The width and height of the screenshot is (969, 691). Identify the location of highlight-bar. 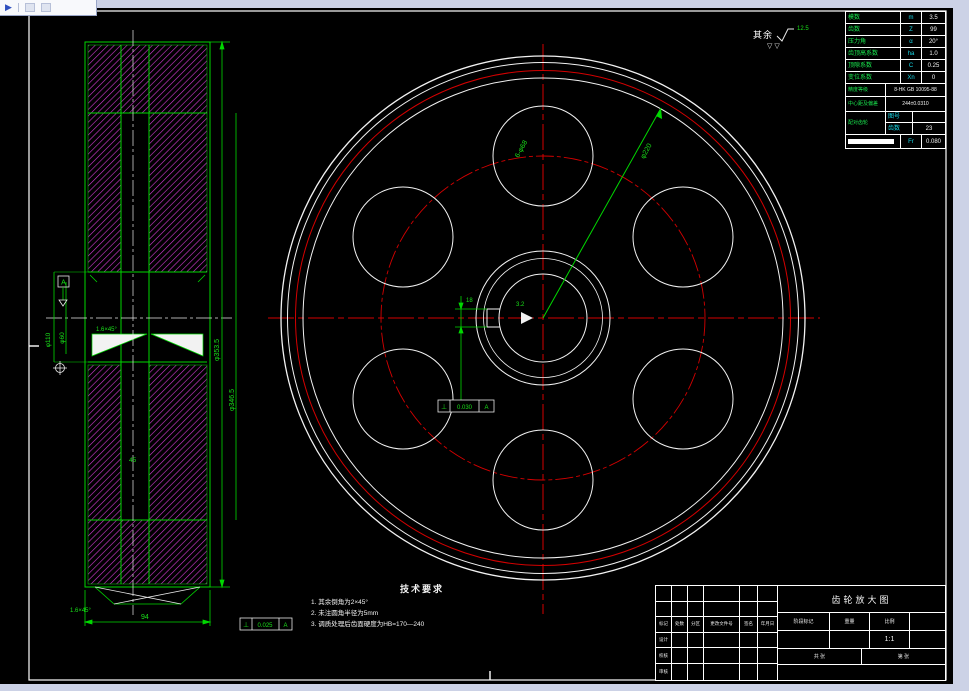
(871, 141).